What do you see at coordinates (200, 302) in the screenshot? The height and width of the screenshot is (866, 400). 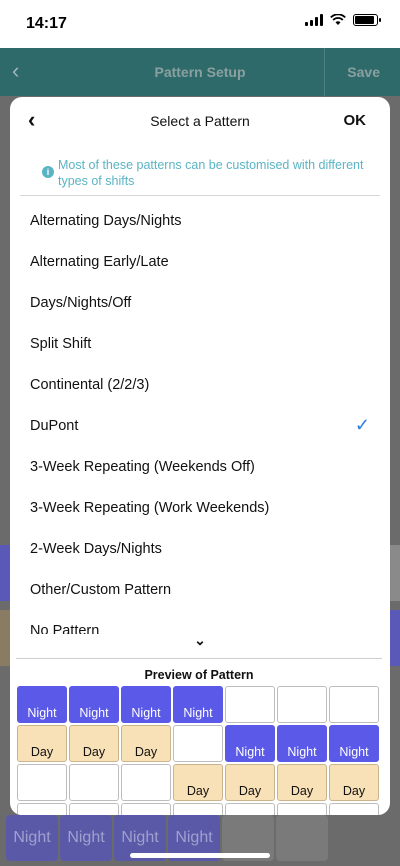 I see `pattern-item: Days/Nights/Off` at bounding box center [200, 302].